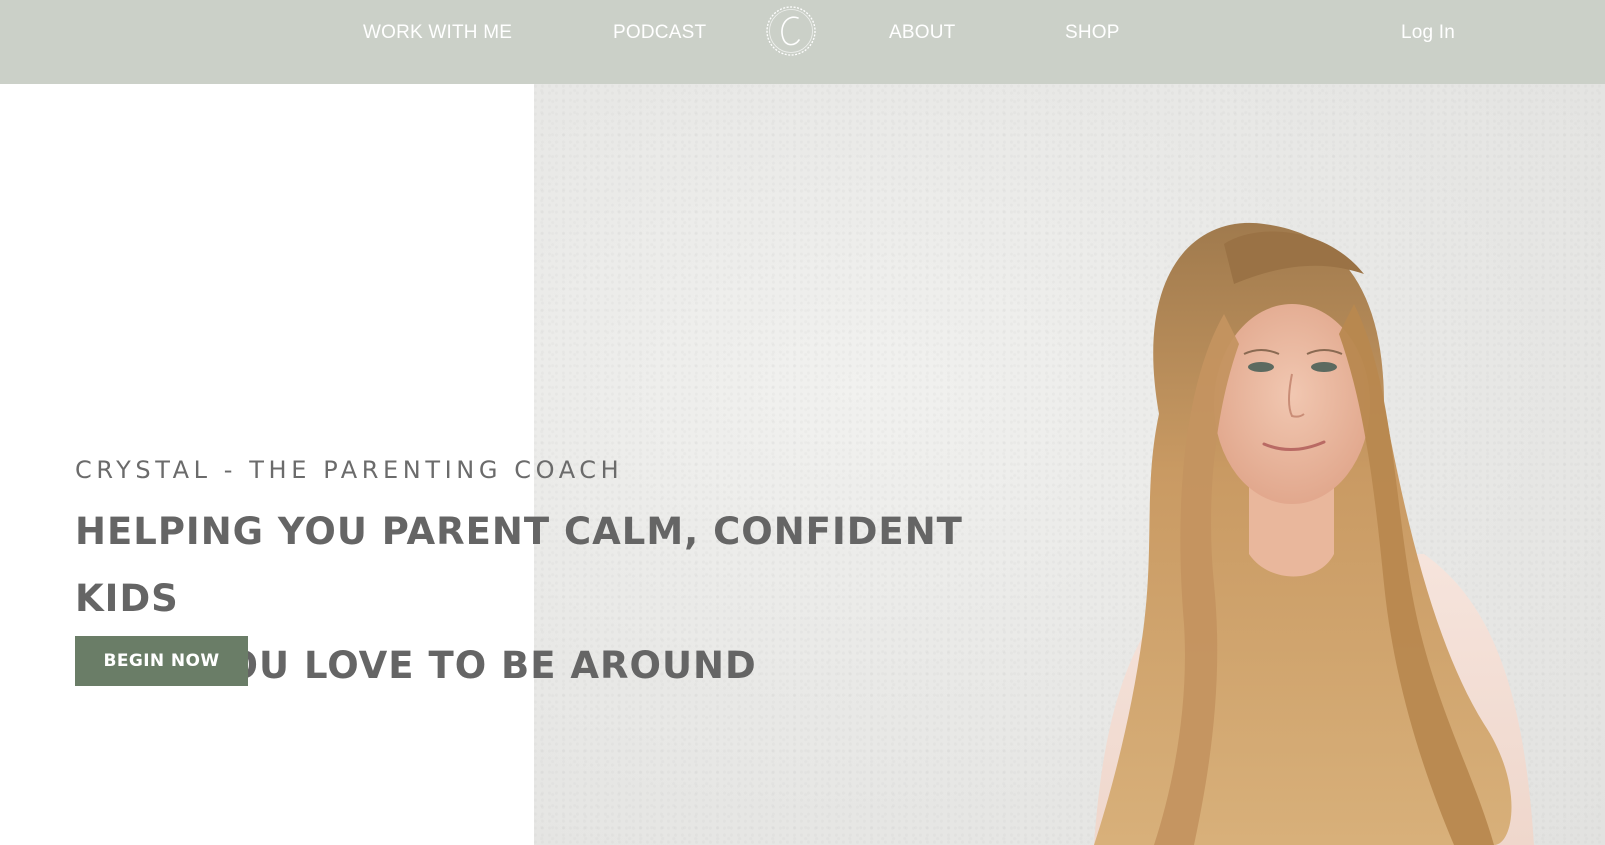 The image size is (1605, 845). What do you see at coordinates (1092, 33) in the screenshot?
I see `nav-item-shop: SHOP` at bounding box center [1092, 33].